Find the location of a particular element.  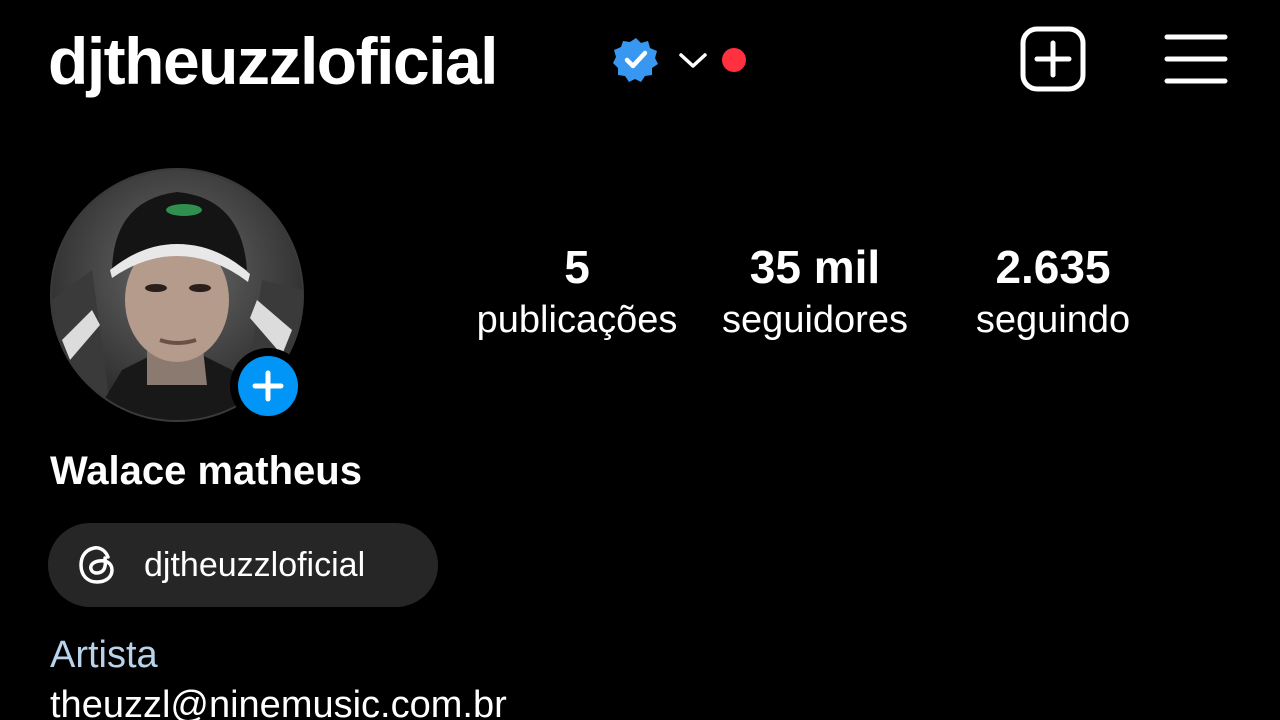

stat-following: 2.635 seguindo is located at coordinates (1053, 293).